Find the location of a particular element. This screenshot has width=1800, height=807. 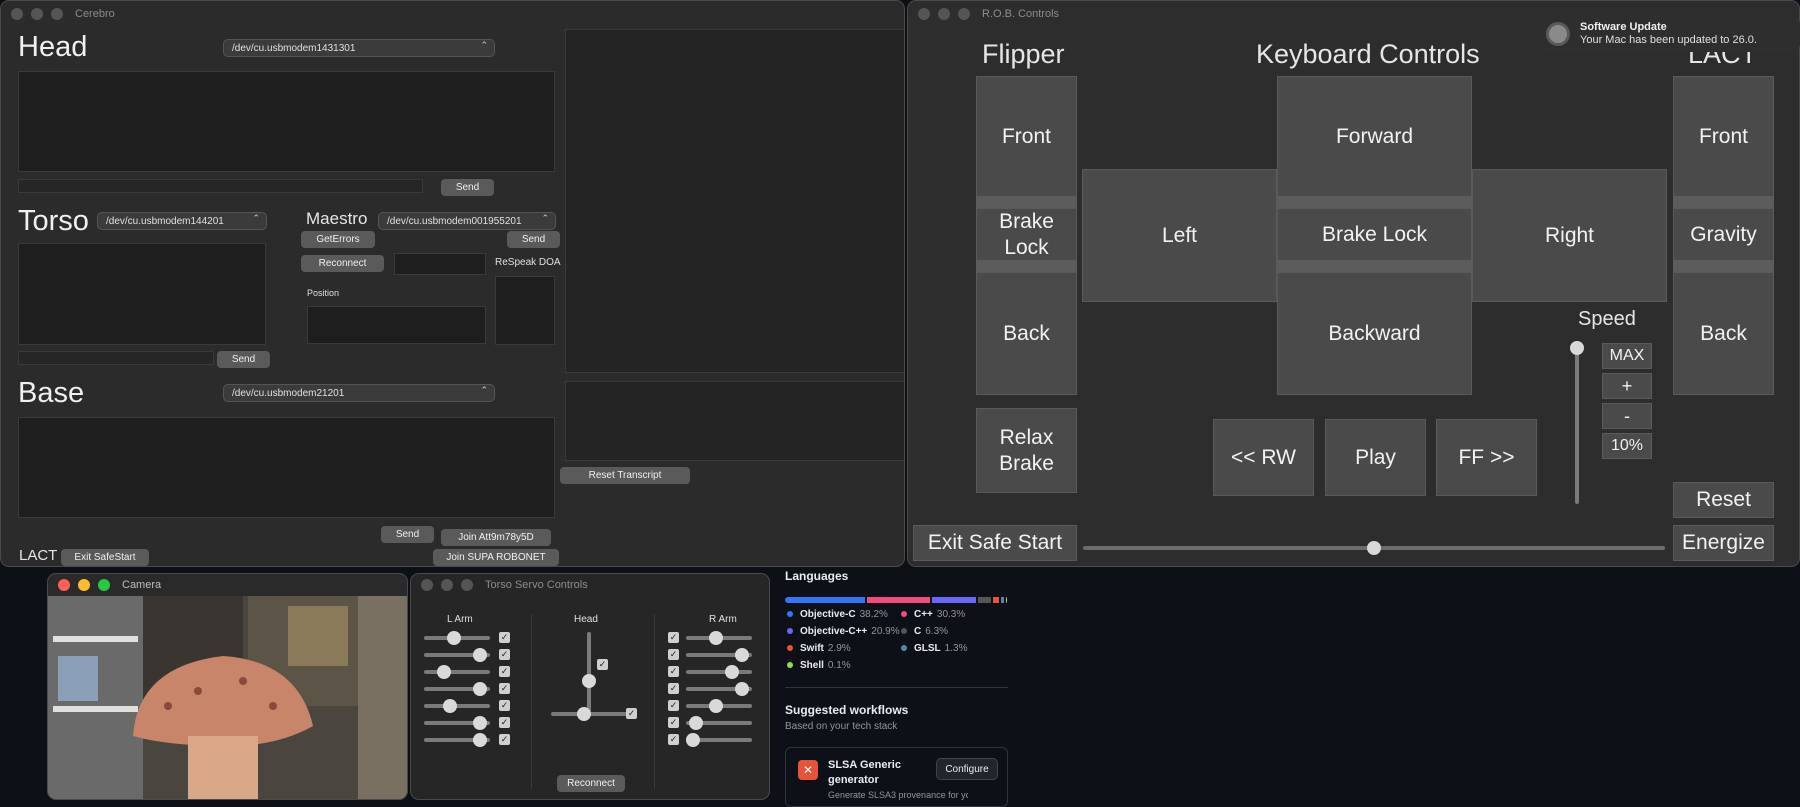

speed-plus-button: + is located at coordinates (1627, 386).